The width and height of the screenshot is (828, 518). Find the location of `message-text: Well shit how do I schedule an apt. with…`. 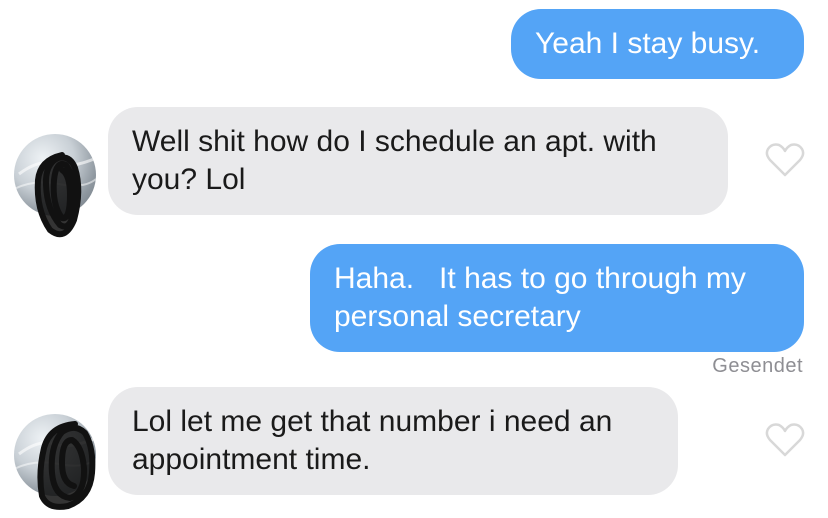

message-text: Well shit how do I schedule an apt. with… is located at coordinates (394, 160).